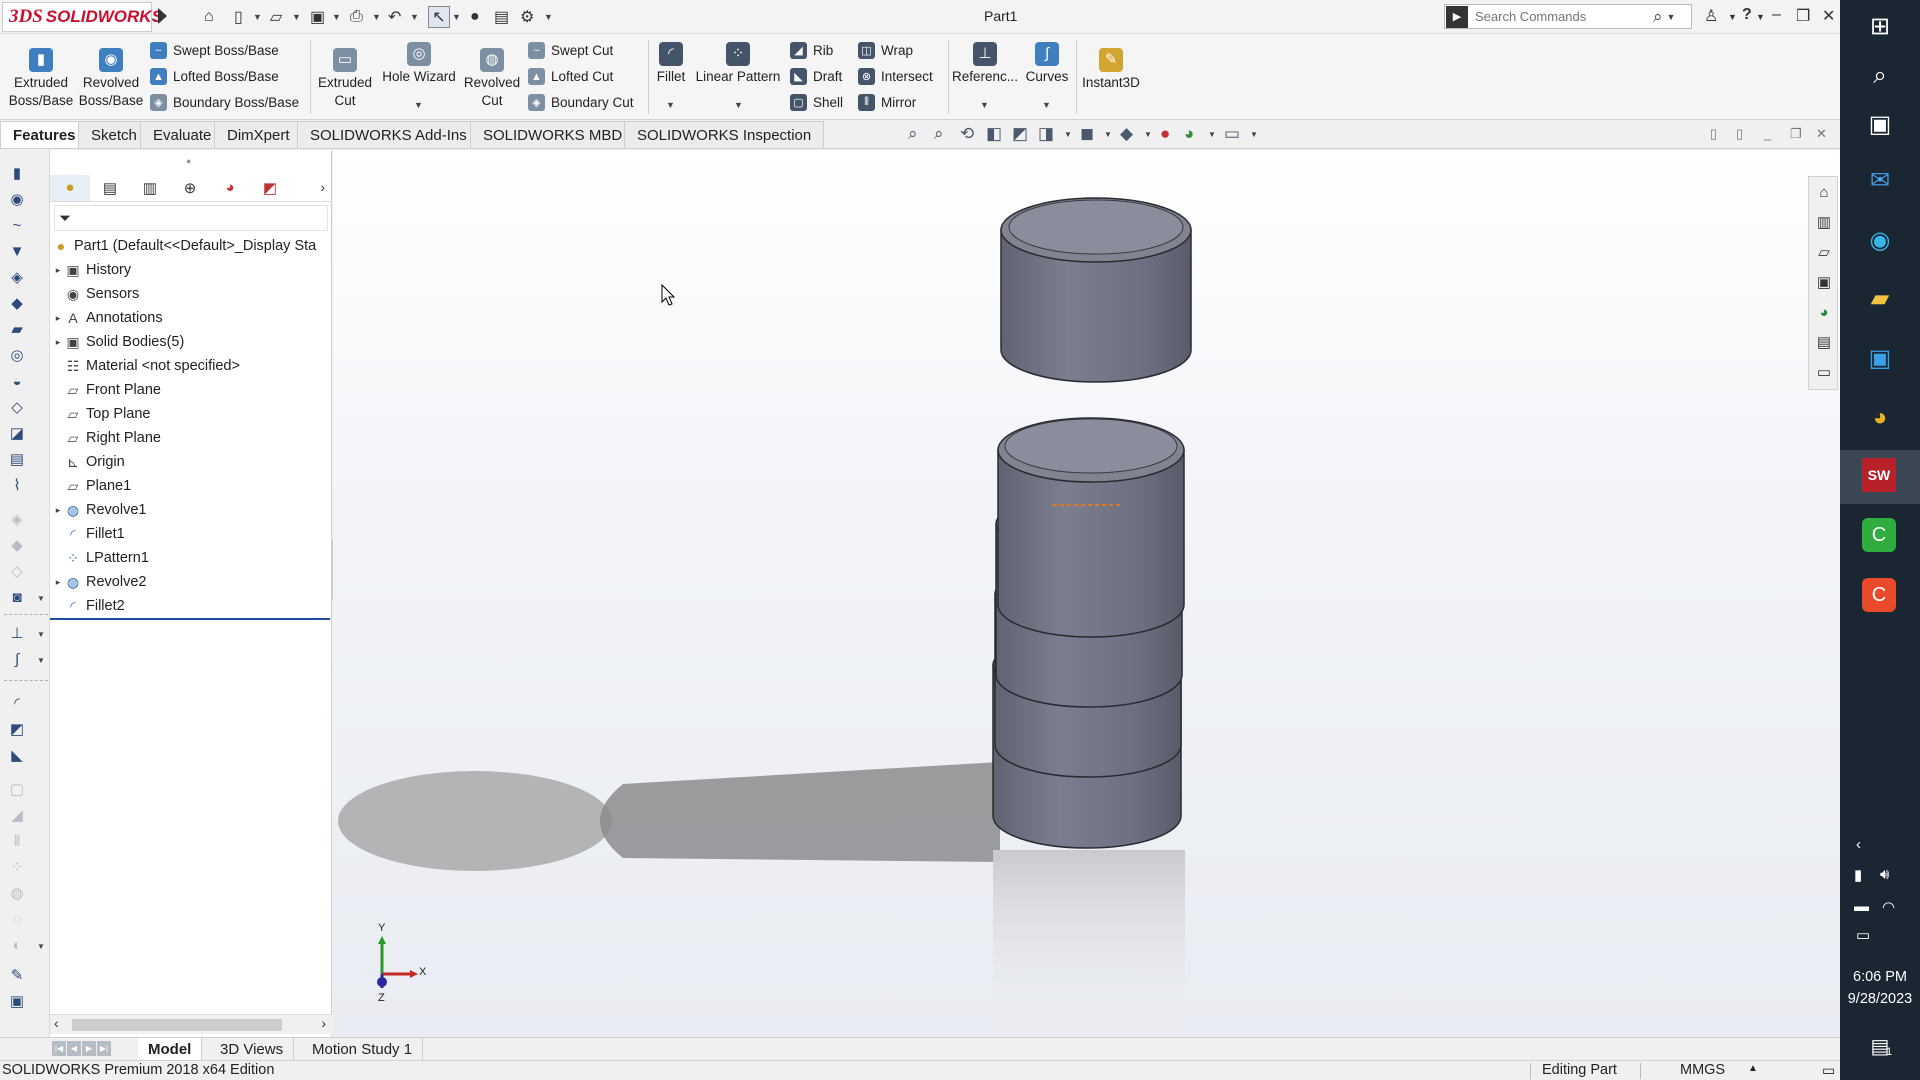  Describe the element at coordinates (363, 1049) in the screenshot. I see `tab-motion-study-1: Motion Study 1` at that location.